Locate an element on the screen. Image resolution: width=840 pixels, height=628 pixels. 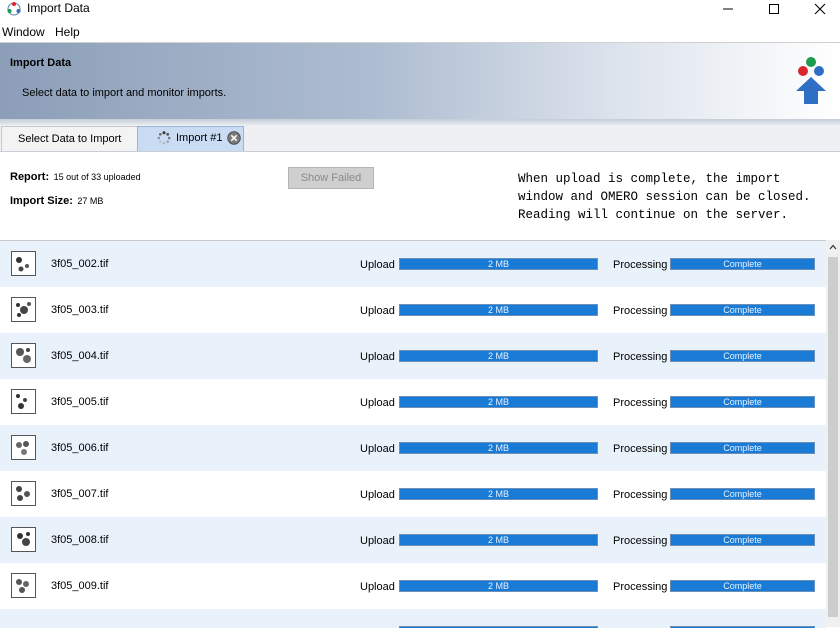
tab-select-data-label: Select Data to Import is located at coordinates (70, 139).